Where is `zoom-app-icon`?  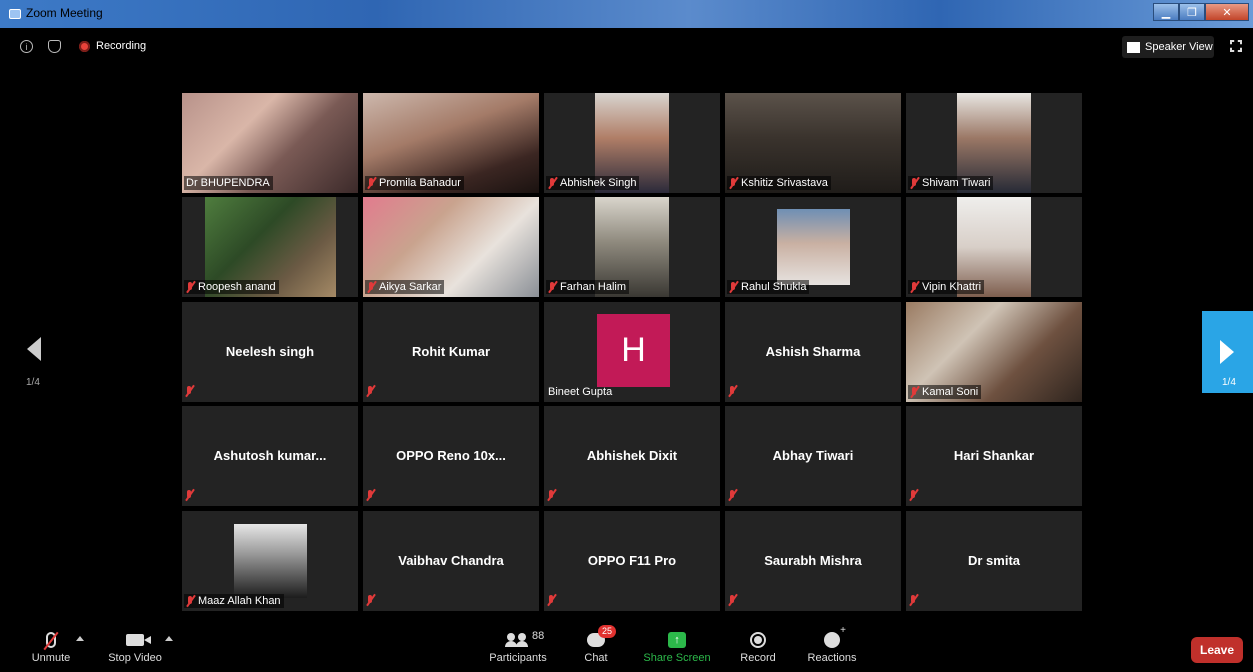
zoom-app-icon is located at coordinates (15, 14).